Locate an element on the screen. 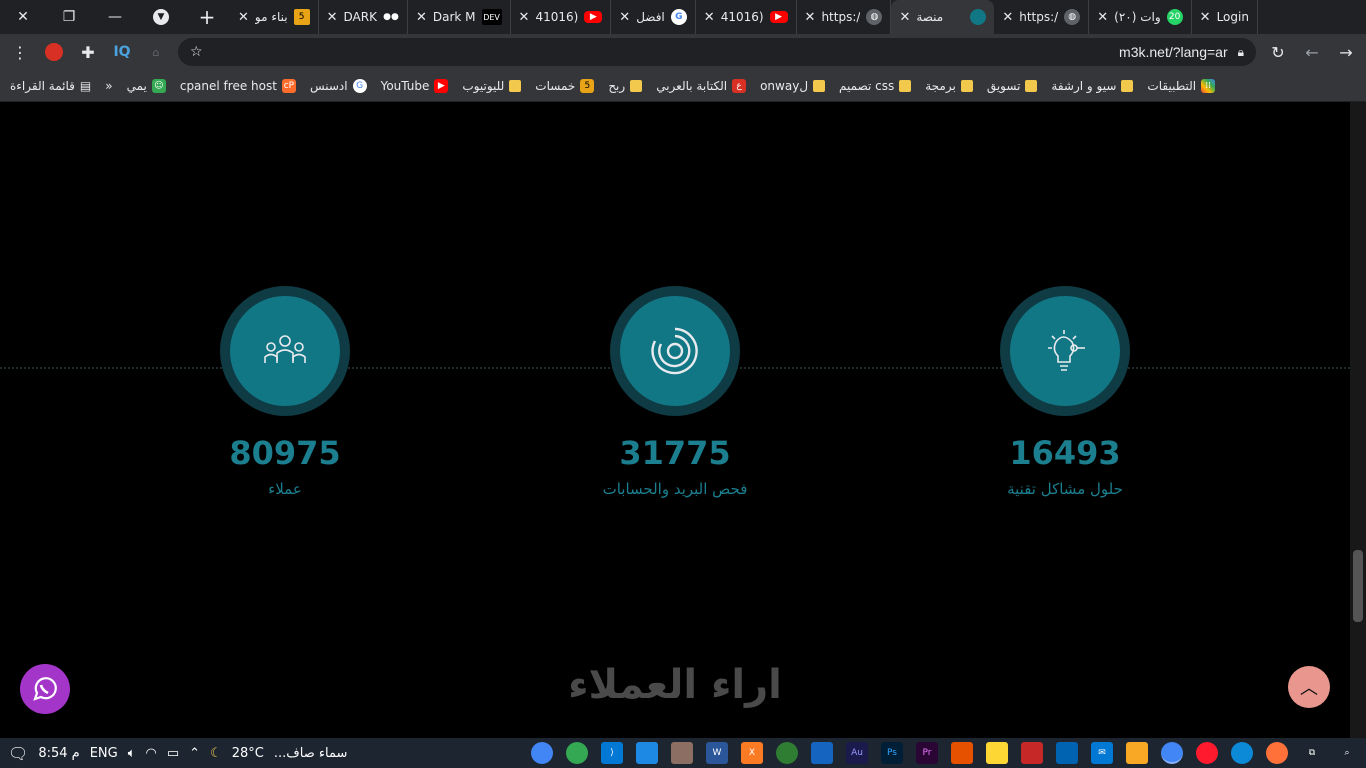 The height and width of the screenshot is (768, 1366). extension-clapper-icon is located at coordinates (54, 52).